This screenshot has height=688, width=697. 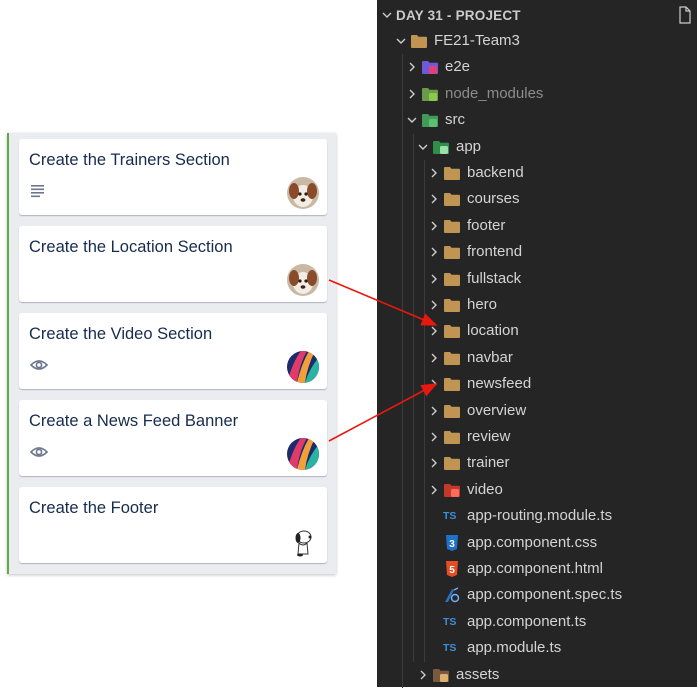 I want to click on tree-item-label: app.module.ts, so click(x=514, y=648).